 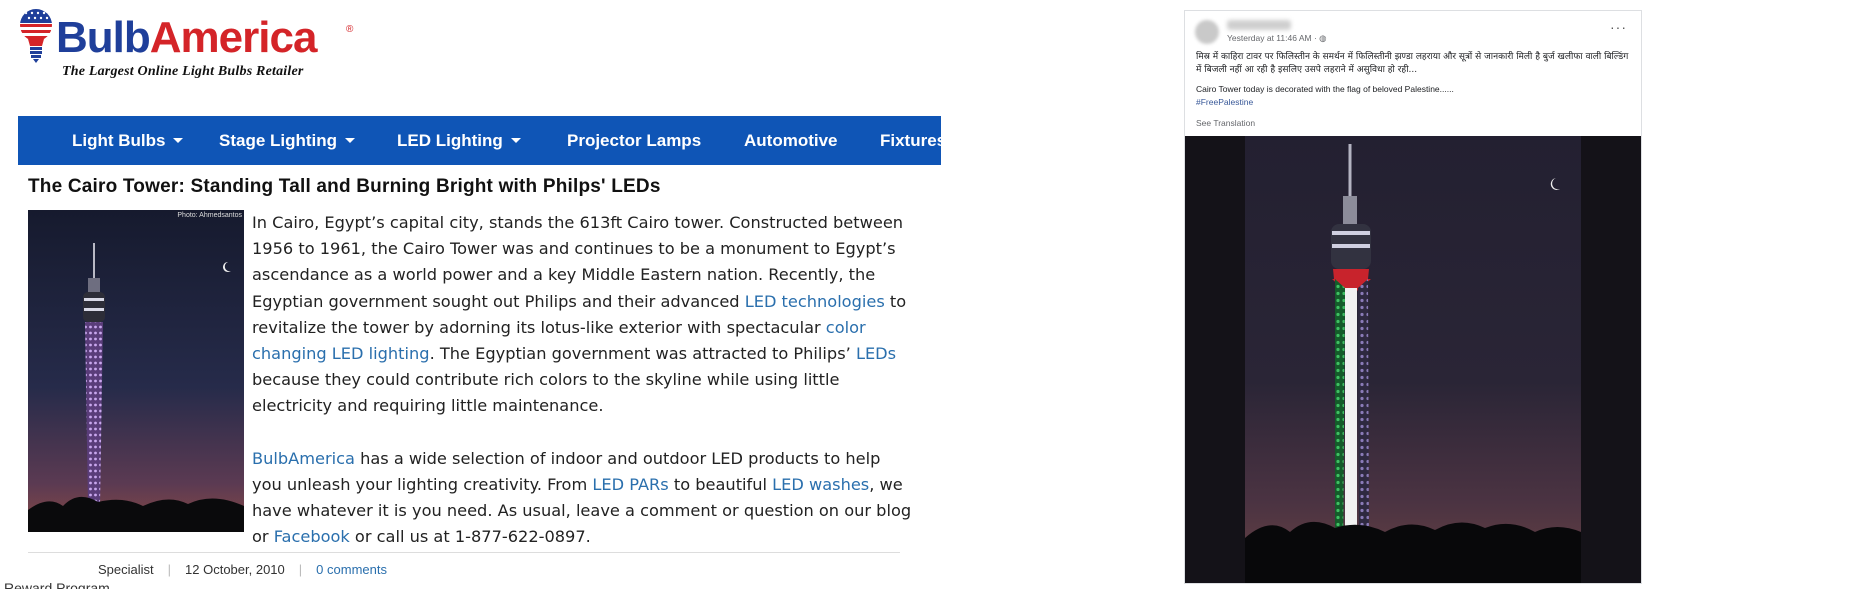 What do you see at coordinates (103, 37) in the screenshot?
I see `logo-word-bulb: Bulb` at bounding box center [103, 37].